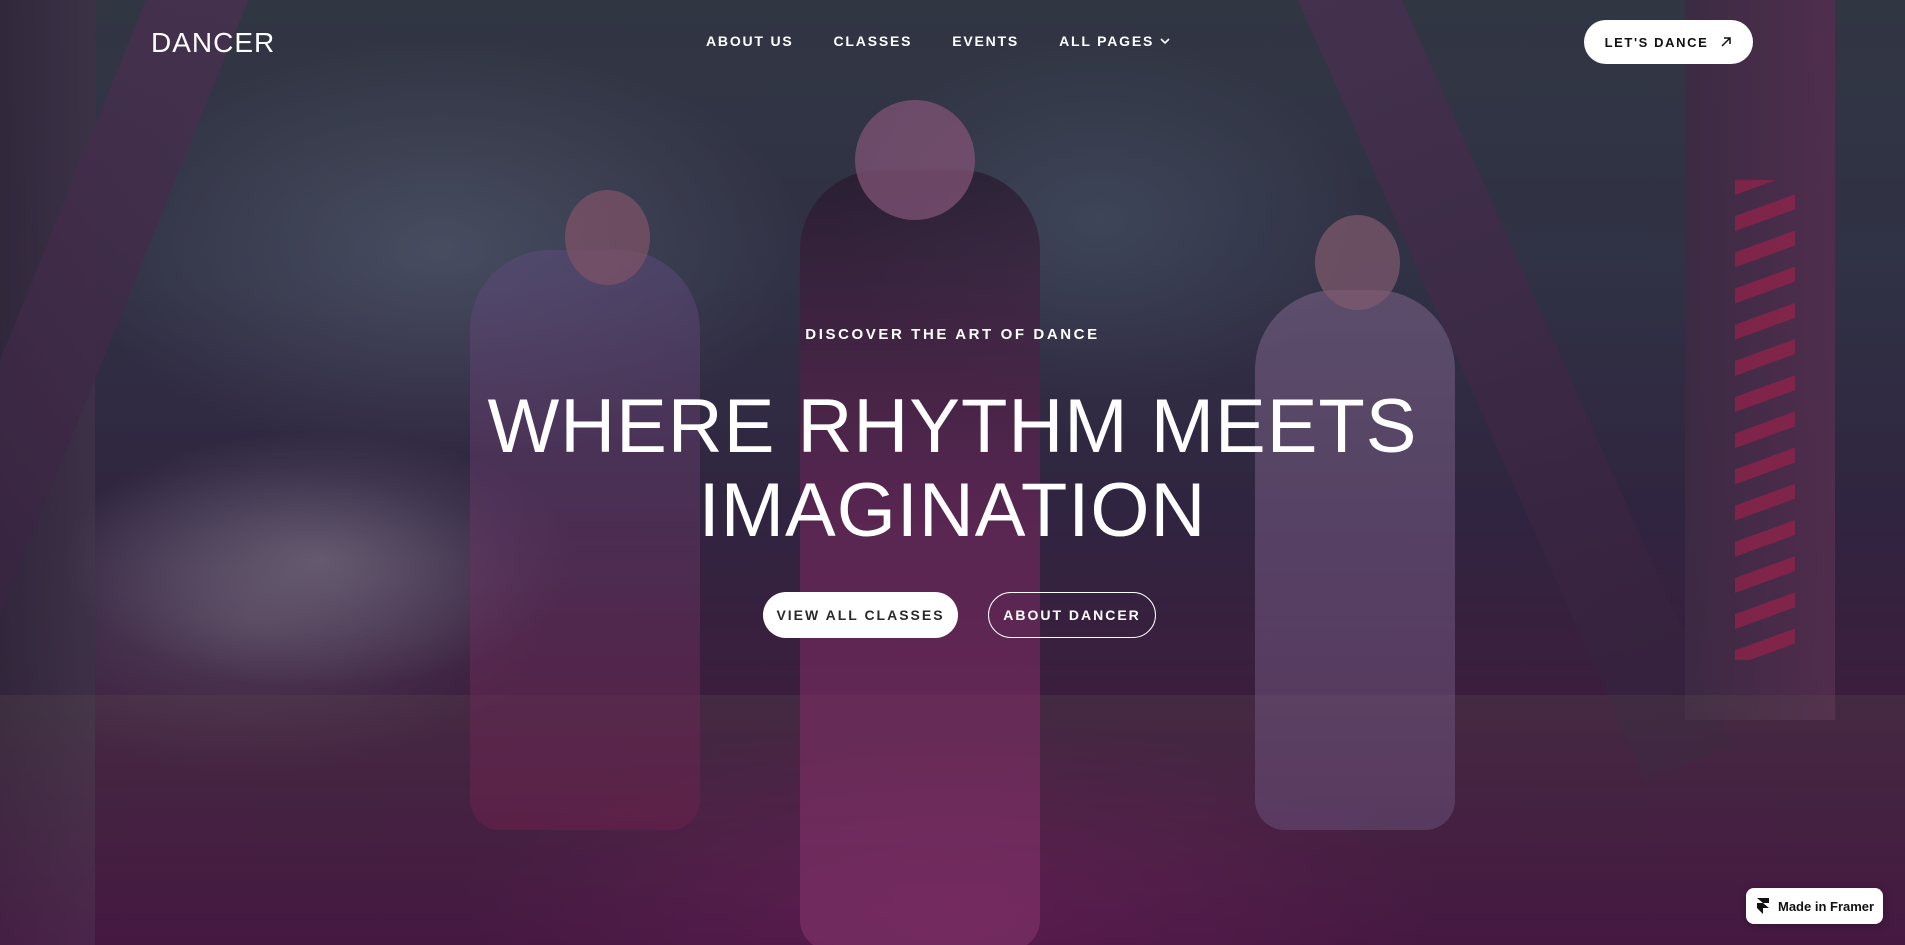  What do you see at coordinates (938, 41) in the screenshot?
I see `main-menu: ABOUT US CLASSES EVENTS ALL PAGES` at bounding box center [938, 41].